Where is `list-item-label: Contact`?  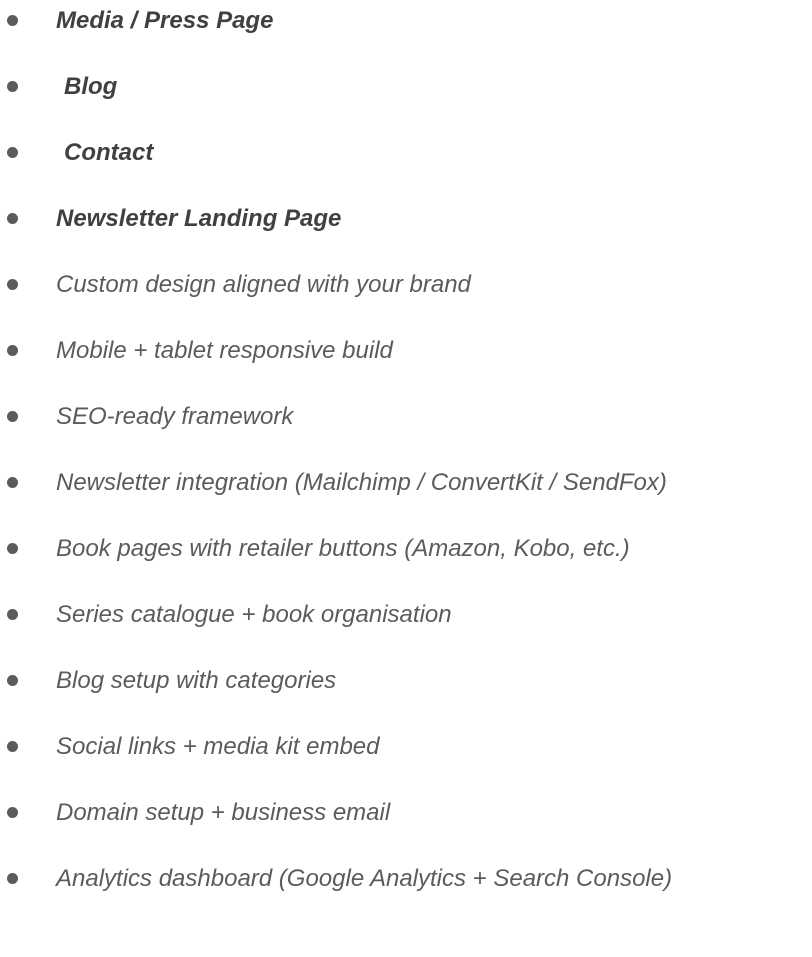
list-item-label: Contact is located at coordinates (109, 152).